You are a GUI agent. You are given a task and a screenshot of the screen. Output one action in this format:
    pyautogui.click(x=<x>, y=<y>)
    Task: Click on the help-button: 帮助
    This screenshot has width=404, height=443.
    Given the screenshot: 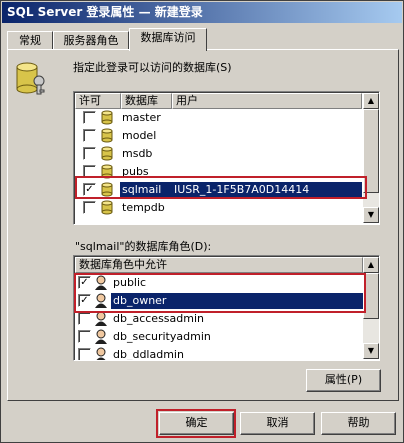 What is the action you would take?
    pyautogui.click(x=358, y=423)
    